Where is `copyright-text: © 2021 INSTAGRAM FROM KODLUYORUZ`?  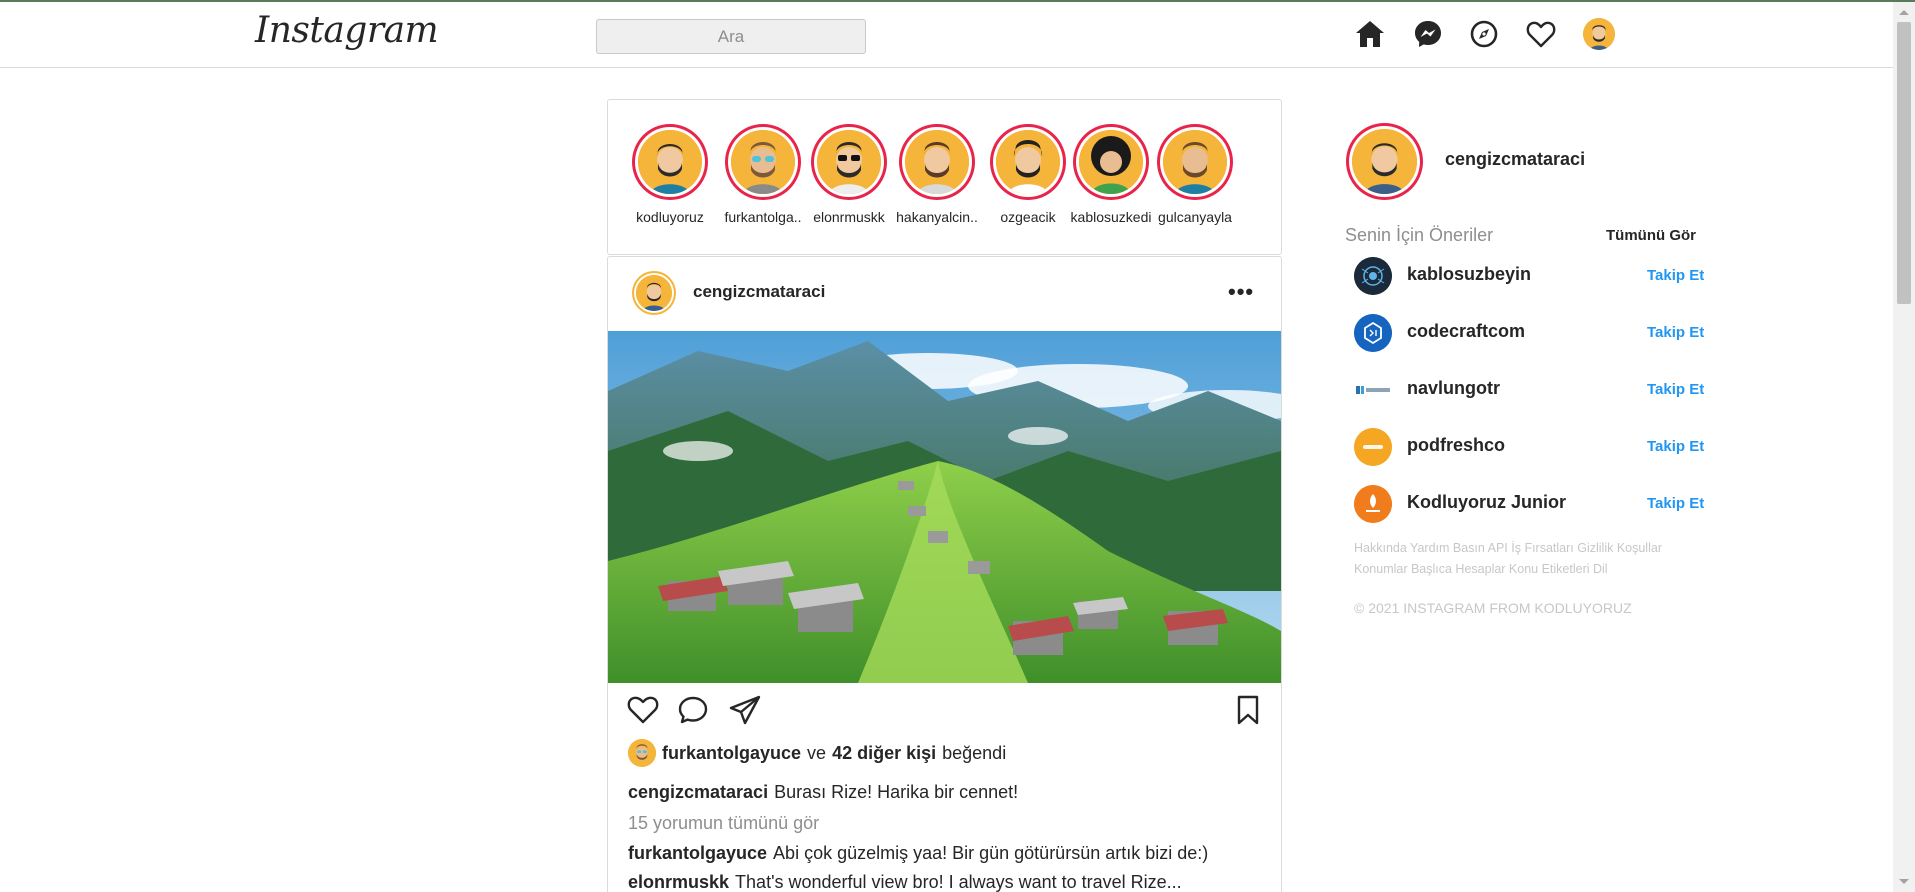 copyright-text: © 2021 INSTAGRAM FROM KODLUYORUZ is located at coordinates (1493, 608).